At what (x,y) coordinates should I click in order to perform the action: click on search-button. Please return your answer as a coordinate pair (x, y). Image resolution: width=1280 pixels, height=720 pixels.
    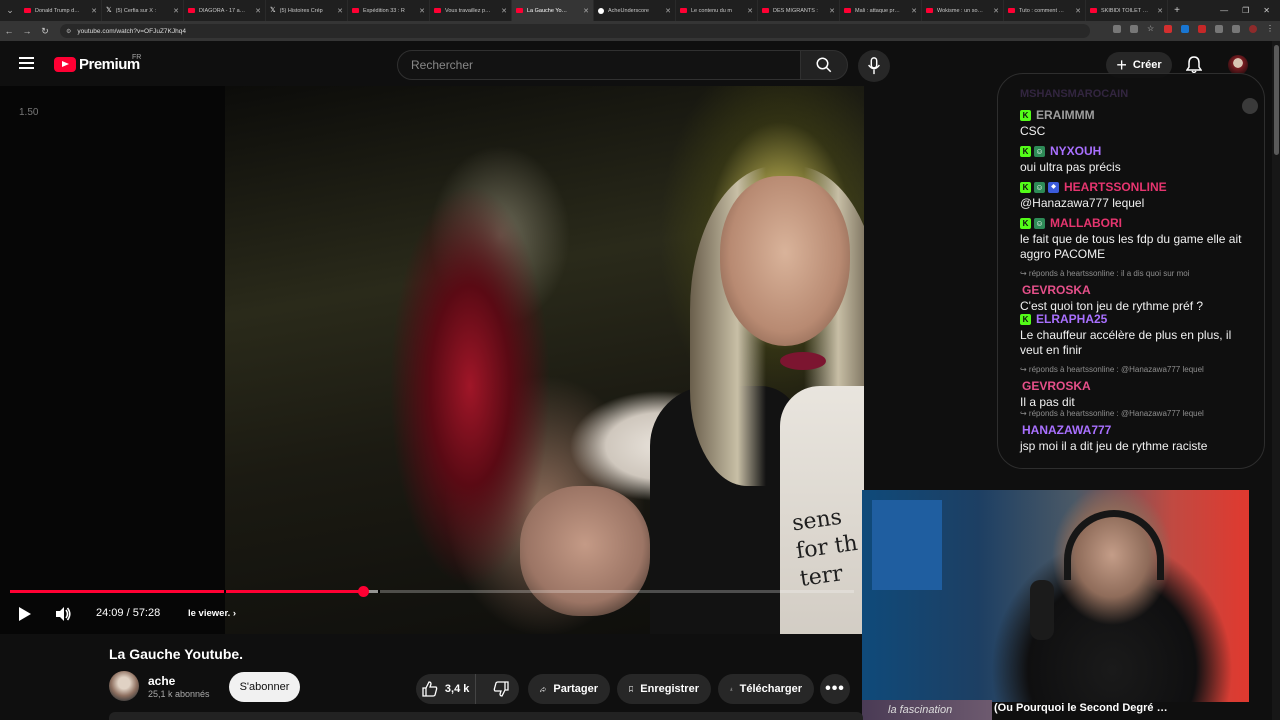
    Looking at the image, I should click on (824, 65).